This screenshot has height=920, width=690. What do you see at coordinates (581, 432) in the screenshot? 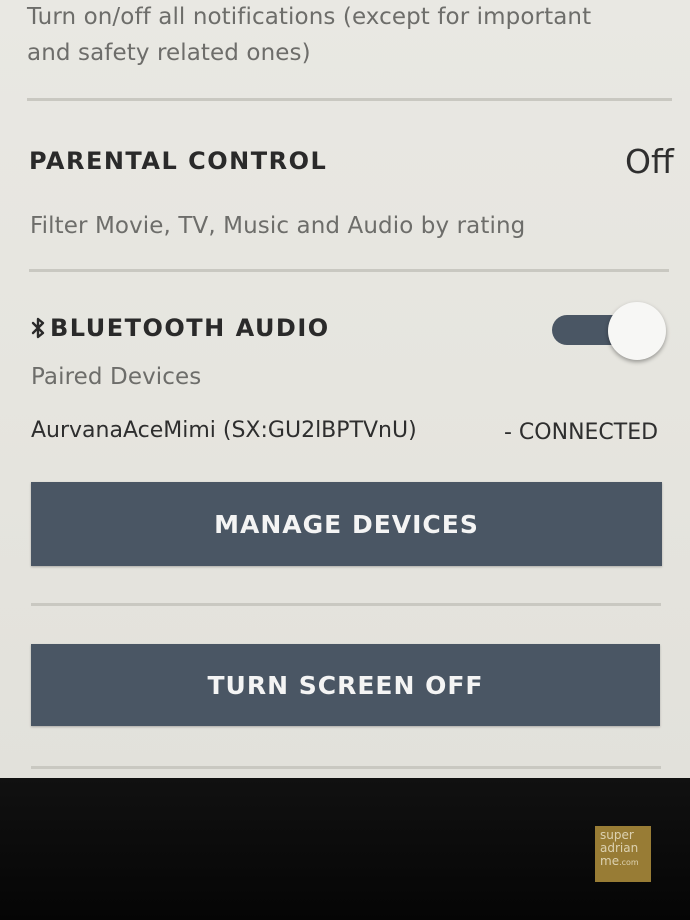
I see `paired-device-status: - CONNECTED` at bounding box center [581, 432].